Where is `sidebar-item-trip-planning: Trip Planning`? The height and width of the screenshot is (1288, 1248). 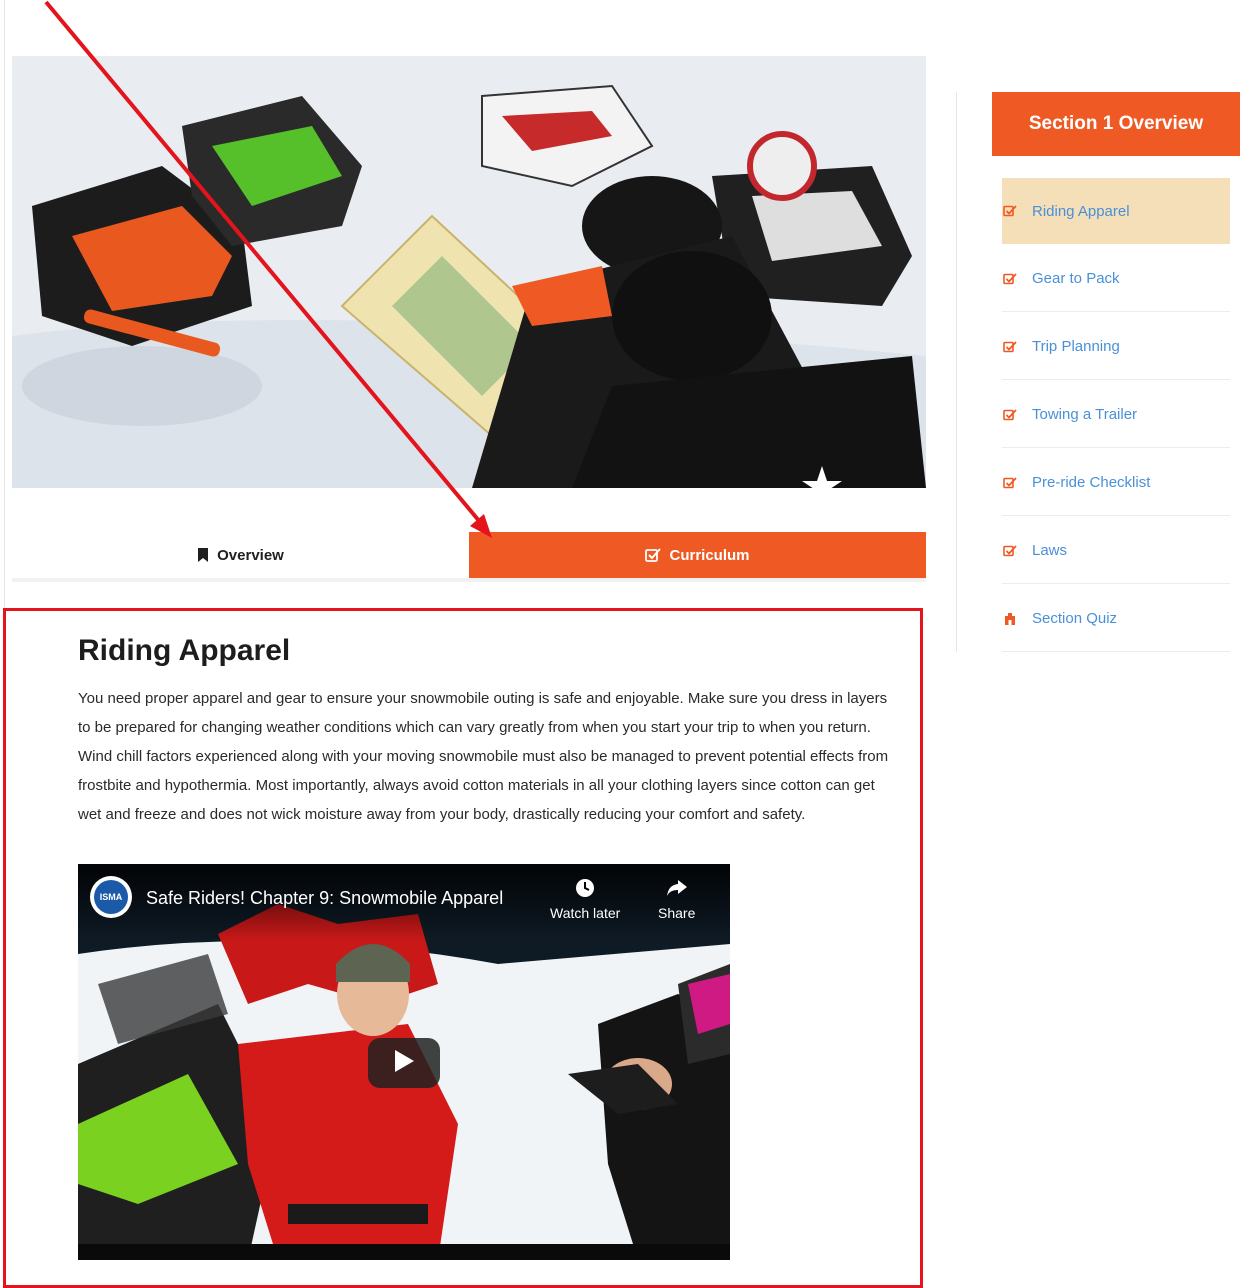
sidebar-item-trip-planning: Trip Planning is located at coordinates (1116, 347).